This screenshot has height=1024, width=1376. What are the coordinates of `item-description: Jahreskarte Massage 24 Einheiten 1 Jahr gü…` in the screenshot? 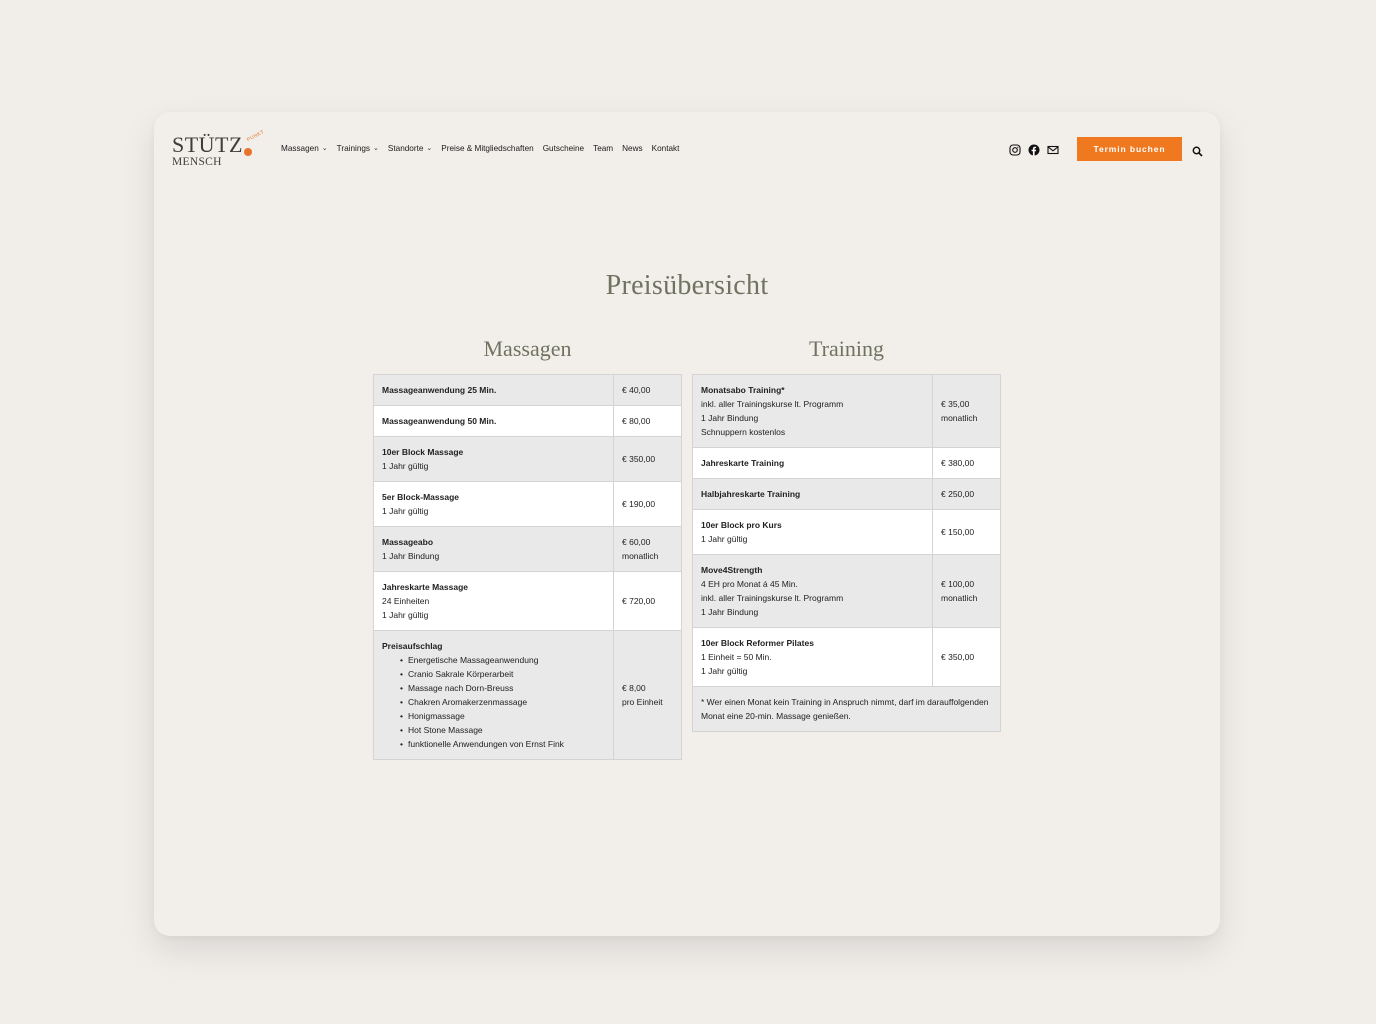 It's located at (493, 601).